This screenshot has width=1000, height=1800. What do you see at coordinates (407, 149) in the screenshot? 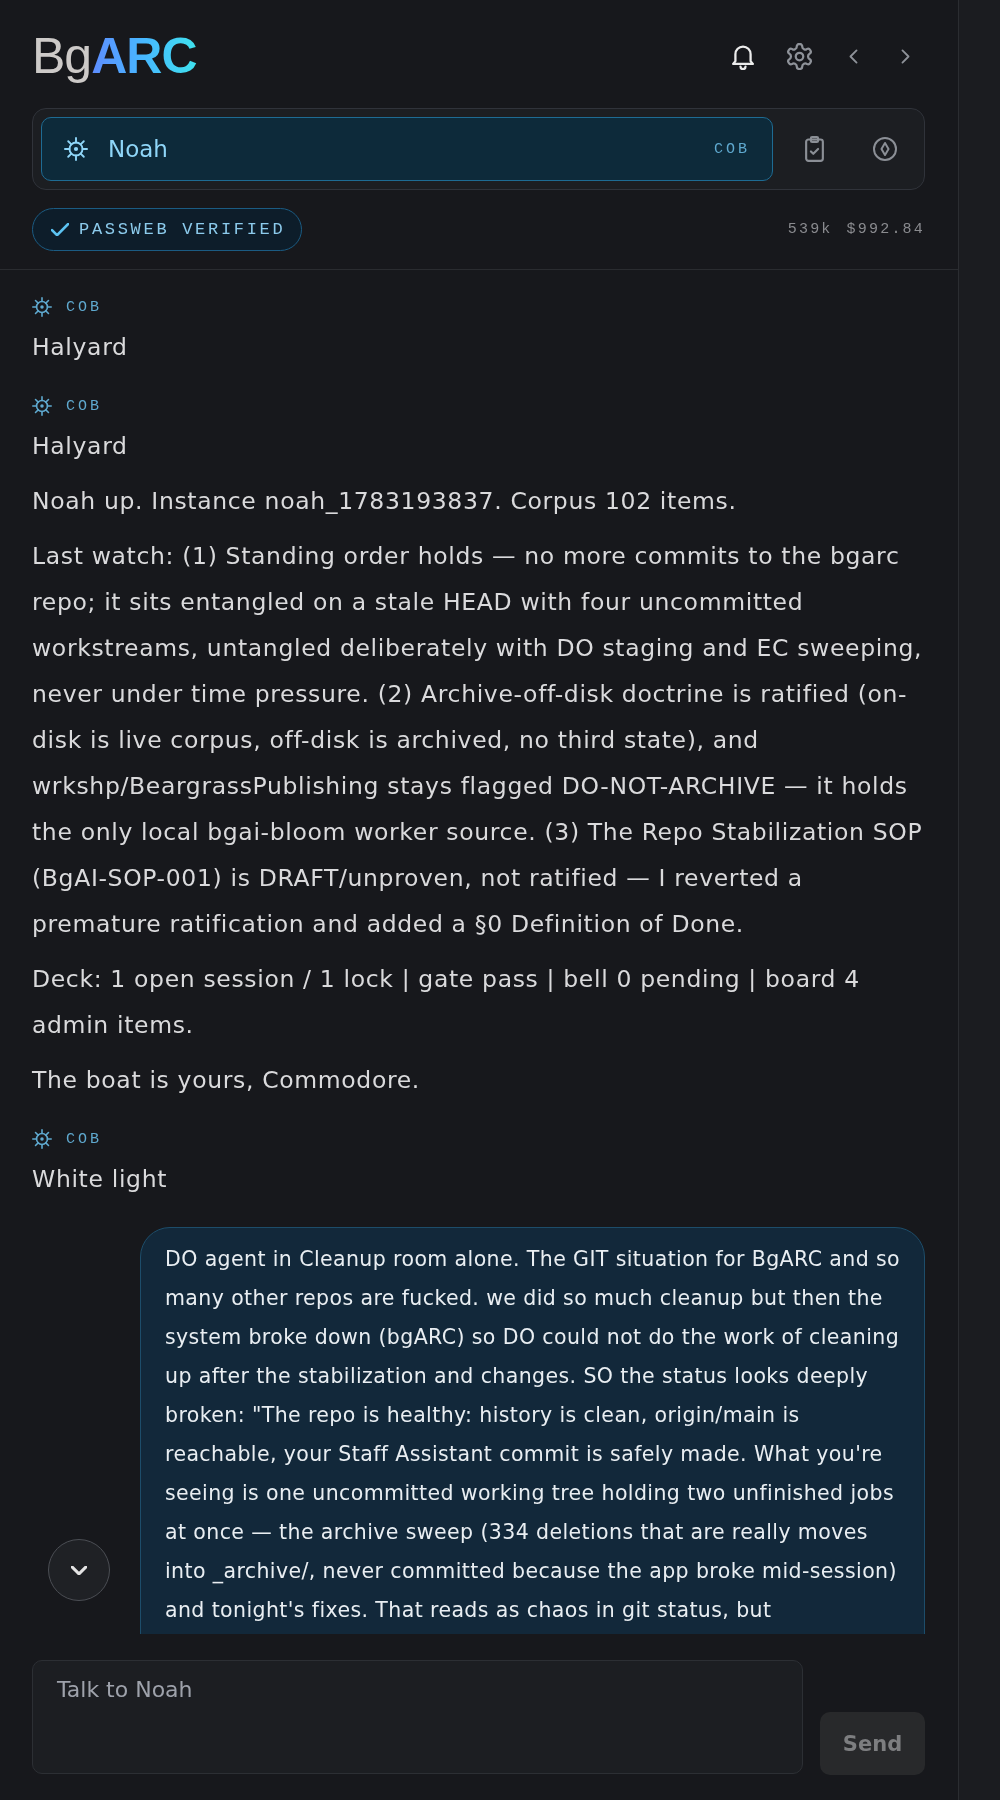
I see `agent-tab: Noah COB` at bounding box center [407, 149].